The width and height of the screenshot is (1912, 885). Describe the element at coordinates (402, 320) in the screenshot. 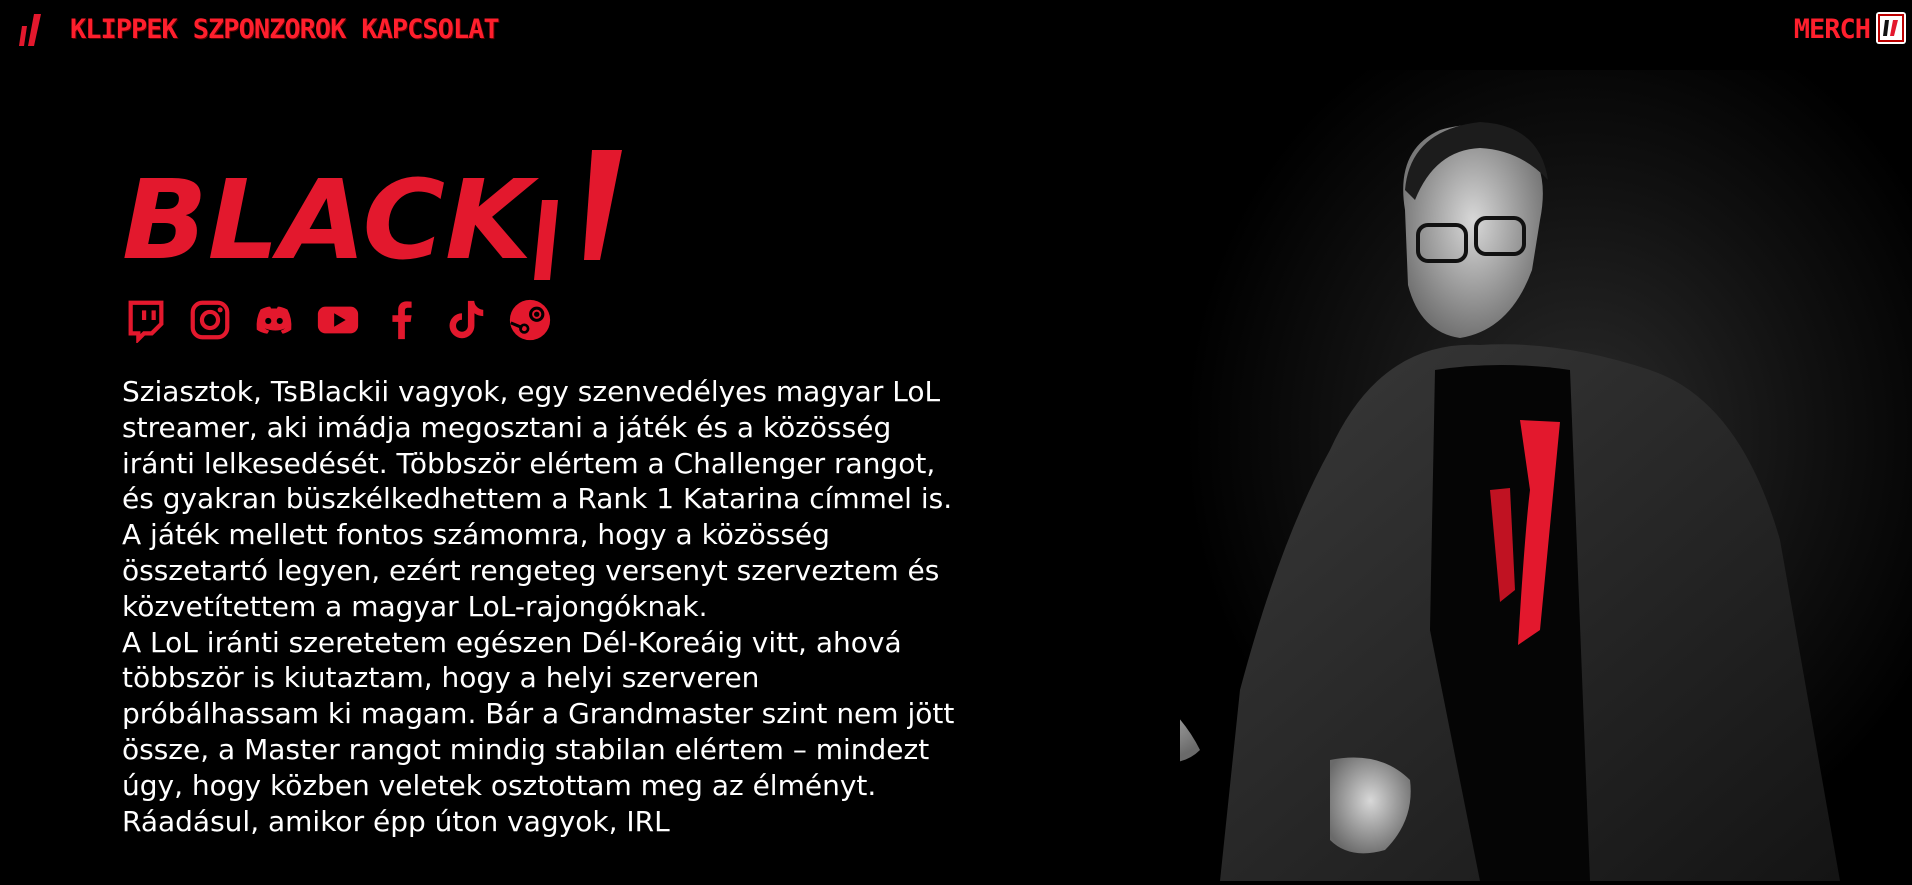

I see `facebook-icon` at that location.